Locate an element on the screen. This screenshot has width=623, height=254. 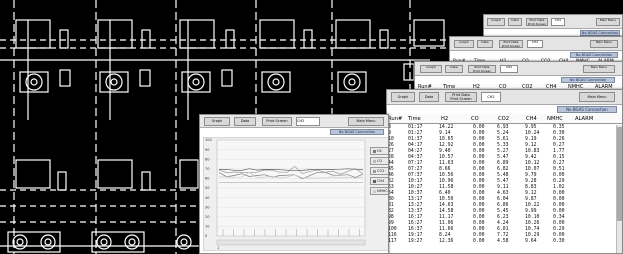
table-cell: 0.00 is located at coordinates (479, 241).